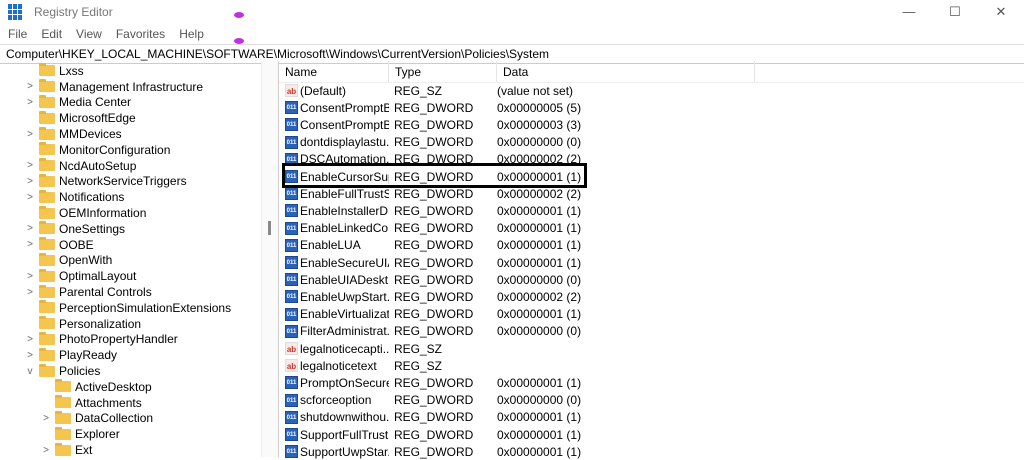 The height and width of the screenshot is (460, 1024). I want to click on scrollbar-thumb, so click(269, 228).